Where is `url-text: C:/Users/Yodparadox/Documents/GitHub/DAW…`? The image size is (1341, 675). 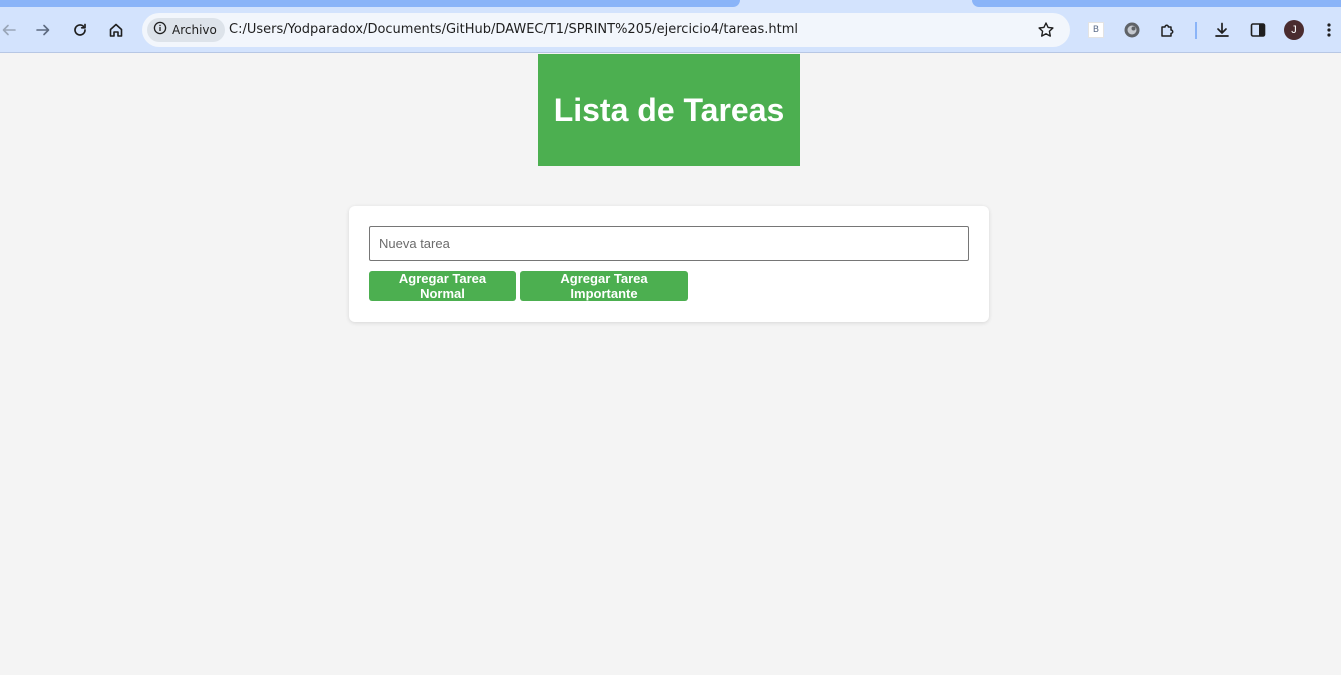
url-text: C:/Users/Yodparadox/Documents/GitHub/DAW… is located at coordinates (513, 29).